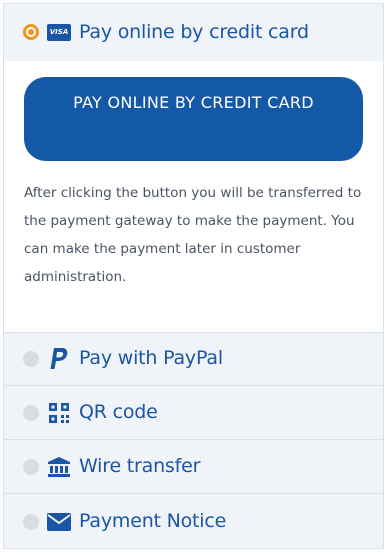  I want to click on payment-option-payment-notice: Payment Notice, so click(193, 520).